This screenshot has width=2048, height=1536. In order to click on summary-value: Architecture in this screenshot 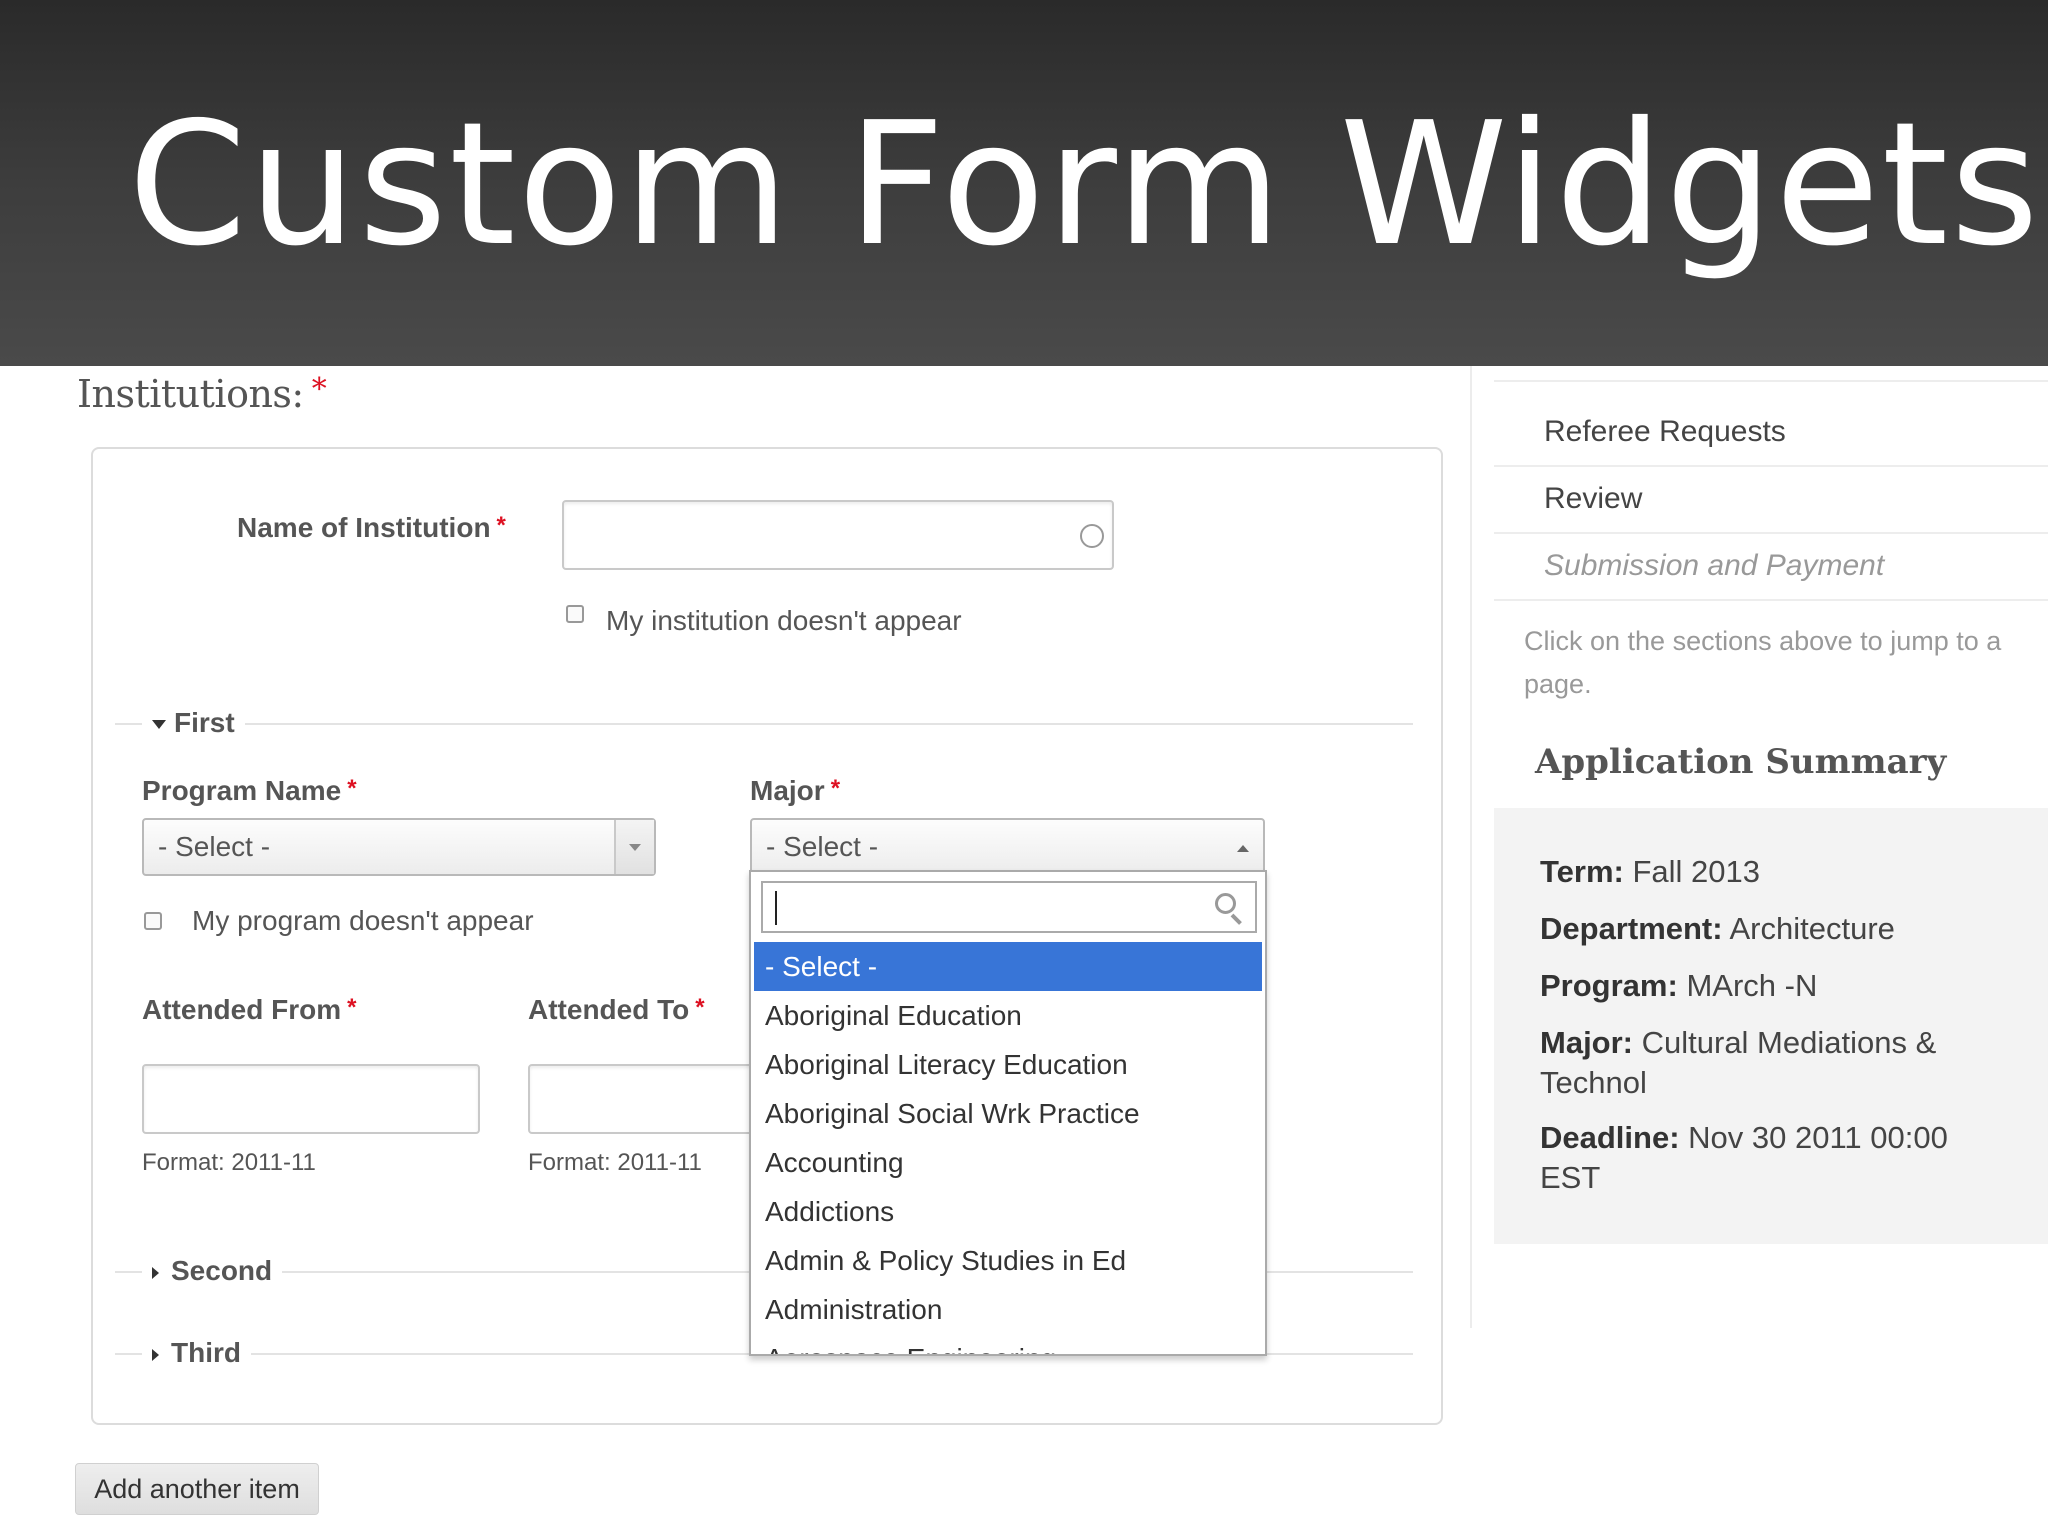, I will do `click(1812, 928)`.